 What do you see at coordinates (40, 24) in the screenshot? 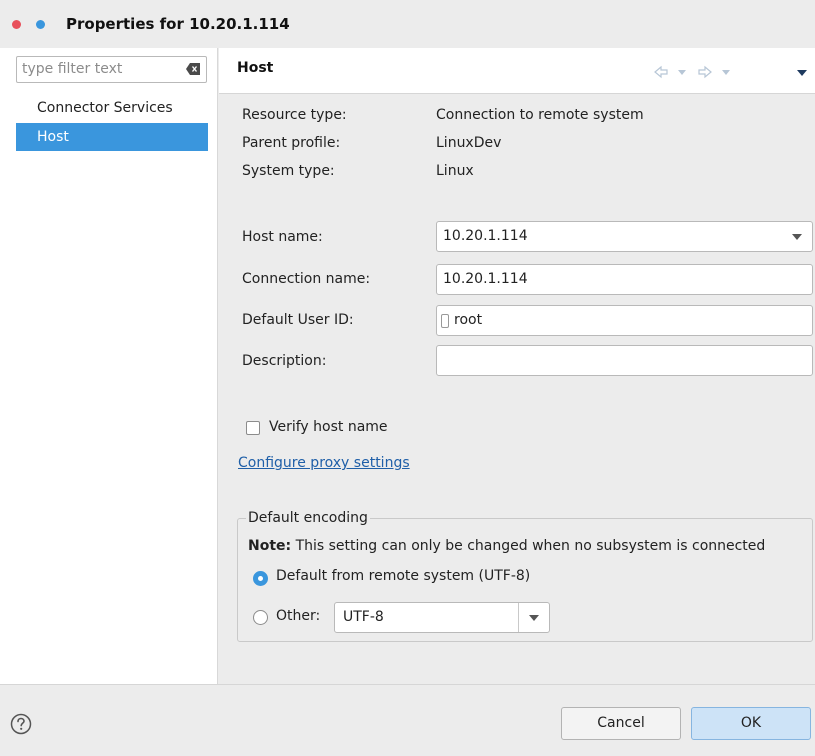
I see `window-control-button` at bounding box center [40, 24].